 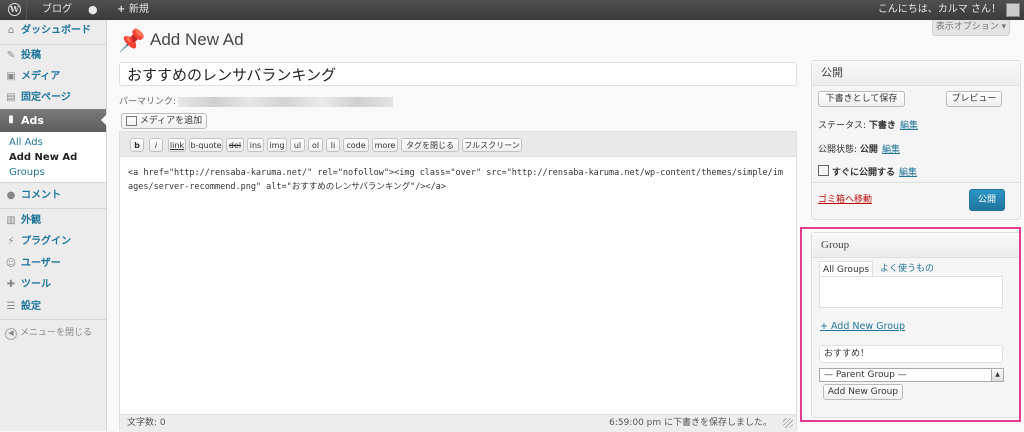 What do you see at coordinates (53, 120) in the screenshot?
I see `sidebar-item-ads: ▮ Ads` at bounding box center [53, 120].